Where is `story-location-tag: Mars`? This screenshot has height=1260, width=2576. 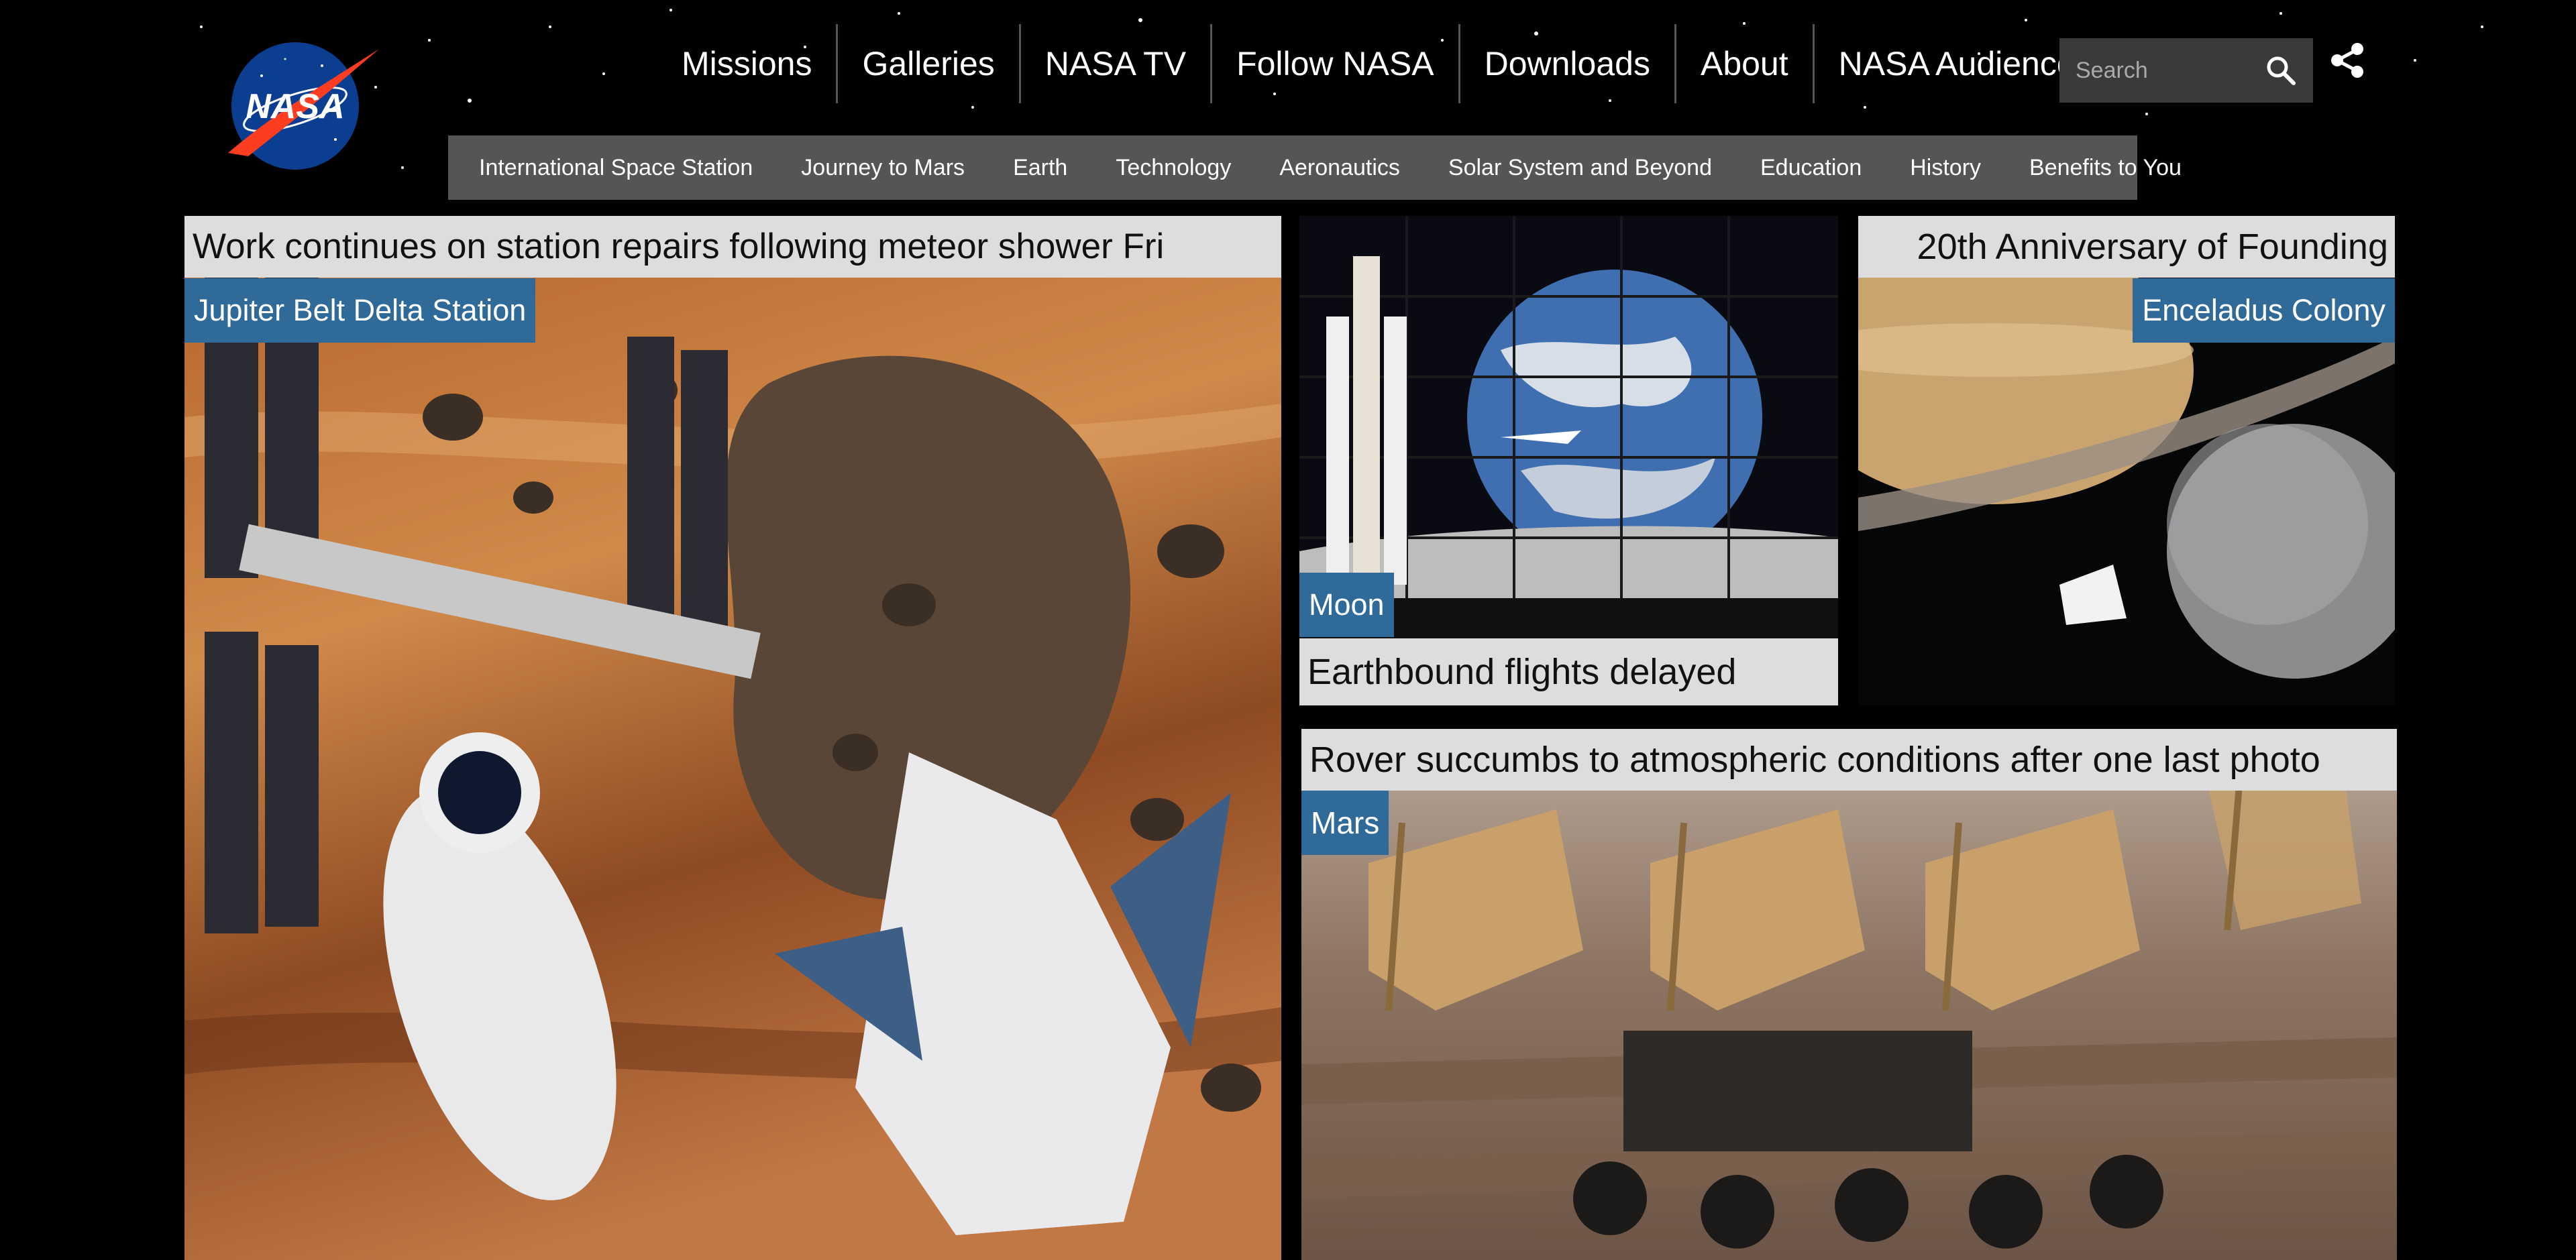 story-location-tag: Mars is located at coordinates (1345, 823).